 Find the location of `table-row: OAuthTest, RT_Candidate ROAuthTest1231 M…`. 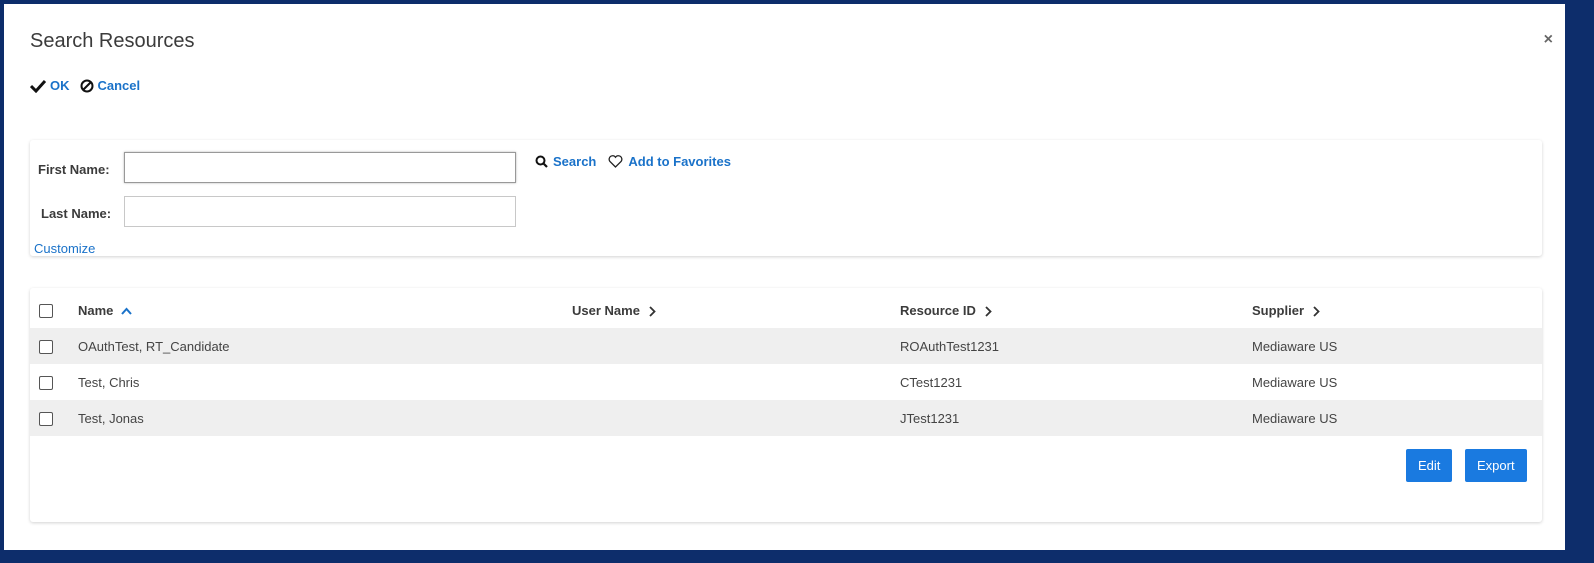

table-row: OAuthTest, RT_Candidate ROAuthTest1231 M… is located at coordinates (786, 346).